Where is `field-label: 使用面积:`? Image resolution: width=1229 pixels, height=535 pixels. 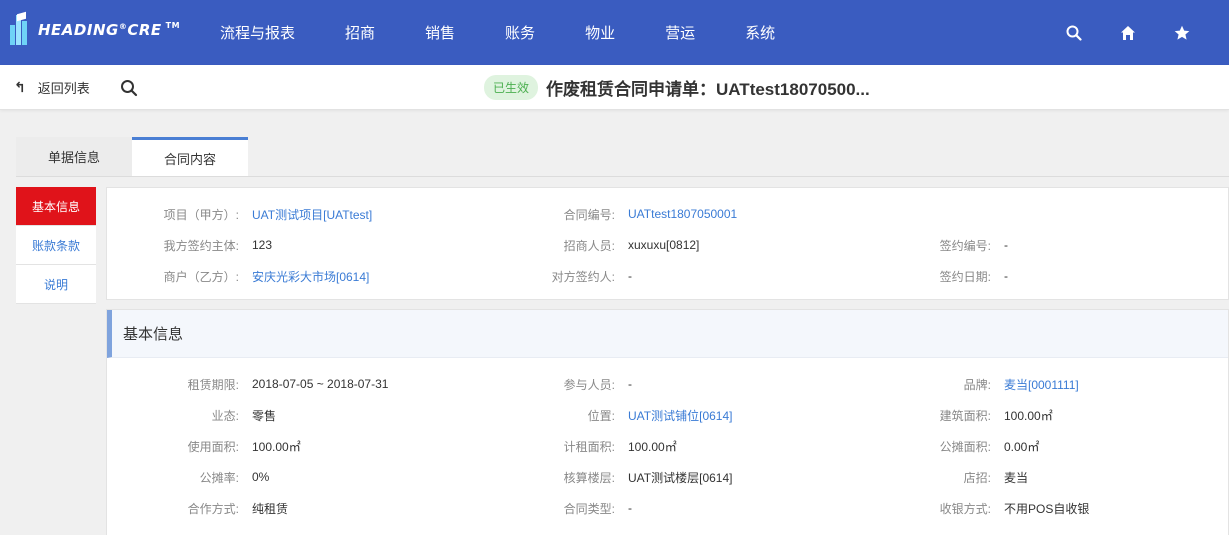
field-label: 使用面积: is located at coordinates (213, 446).